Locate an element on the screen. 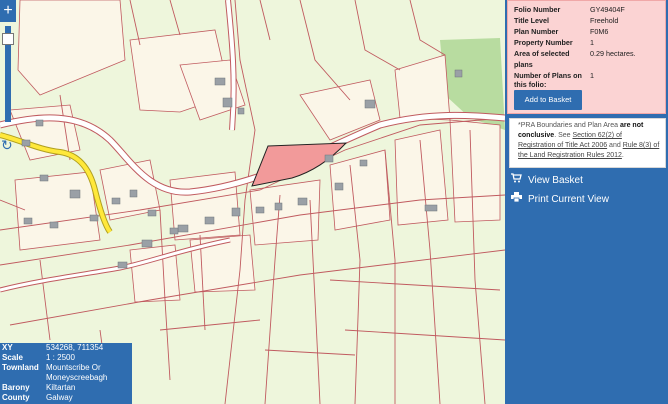 This screenshot has width=668, height=404. print-view-label: Print Current View is located at coordinates (568, 199).